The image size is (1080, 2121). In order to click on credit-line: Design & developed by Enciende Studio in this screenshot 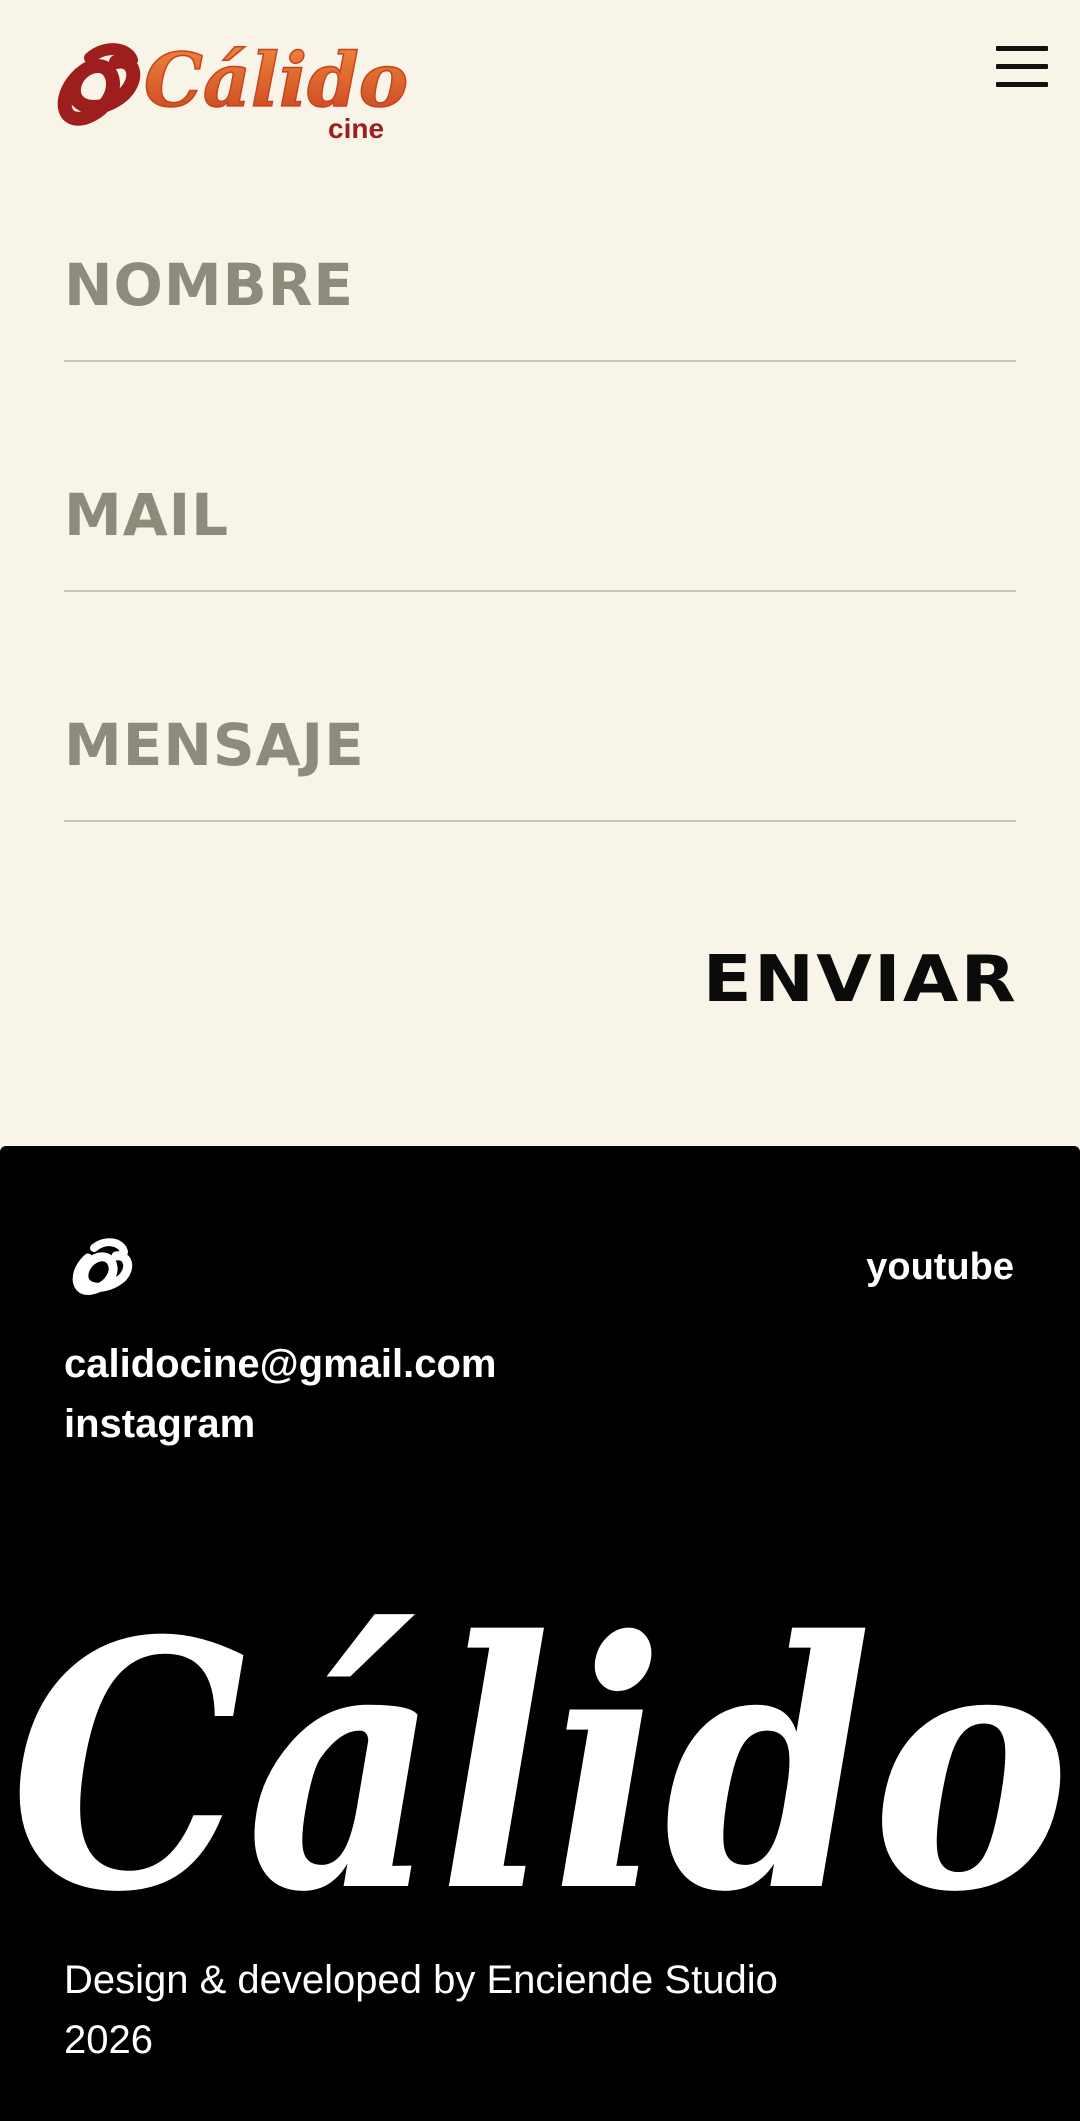, I will do `click(421, 1980)`.